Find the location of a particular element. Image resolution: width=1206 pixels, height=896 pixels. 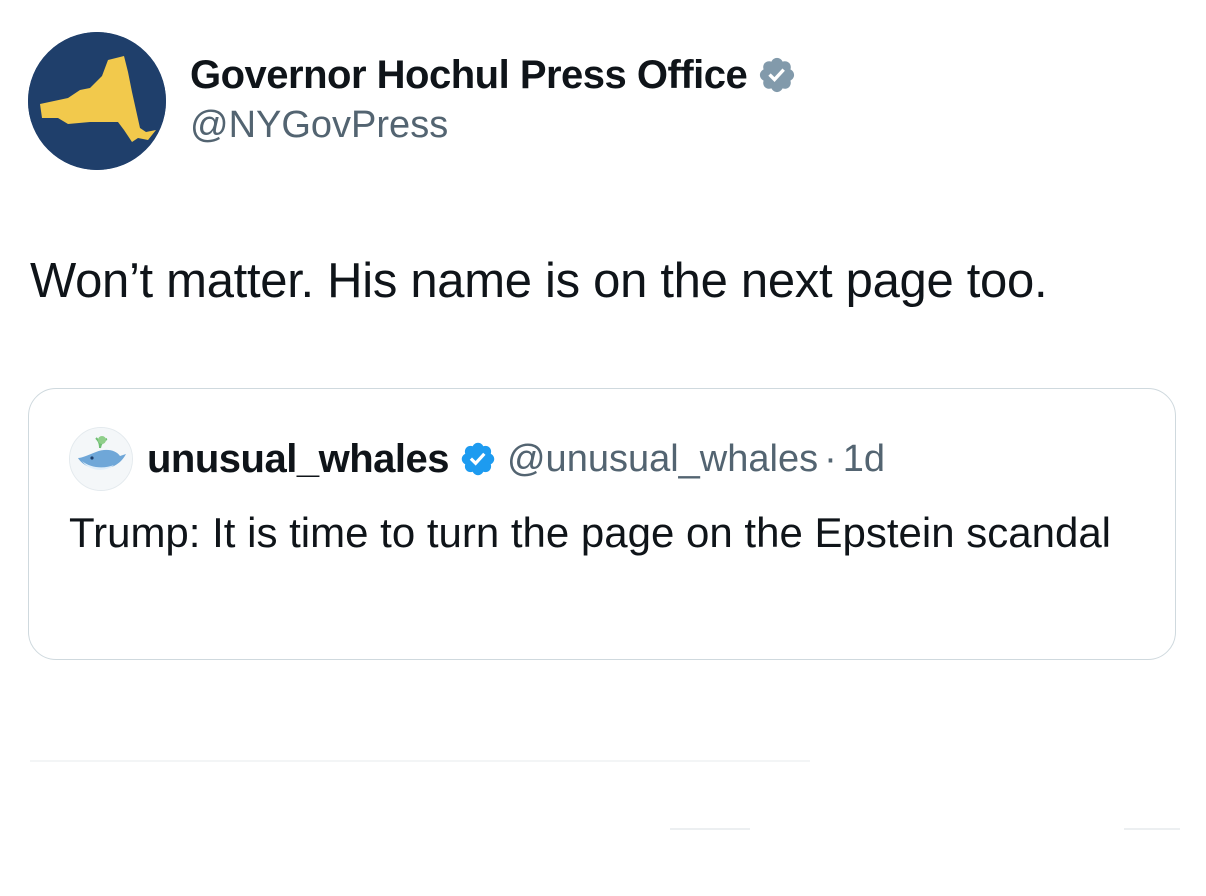

author-avatar is located at coordinates (97, 101).